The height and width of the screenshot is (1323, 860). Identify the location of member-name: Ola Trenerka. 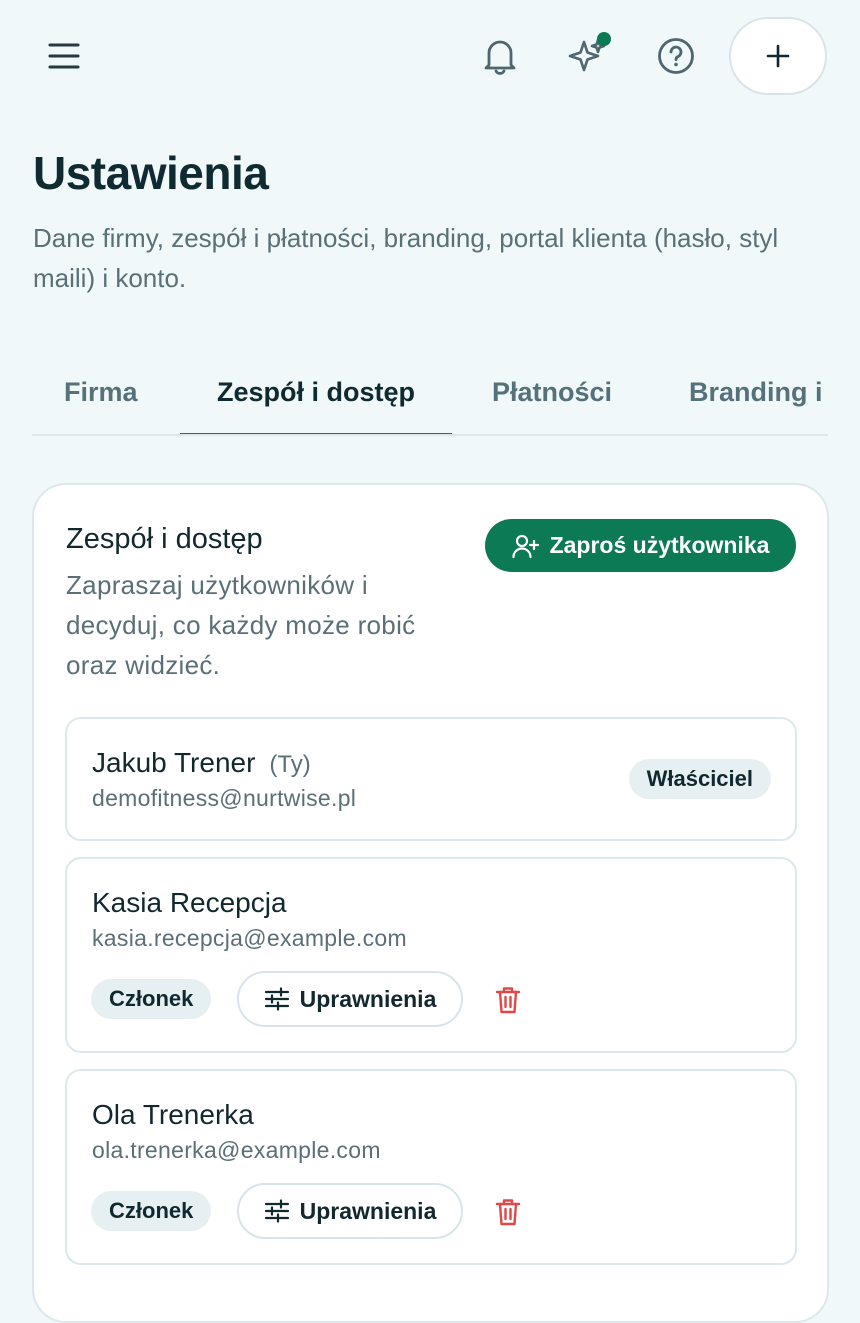
(173, 1114).